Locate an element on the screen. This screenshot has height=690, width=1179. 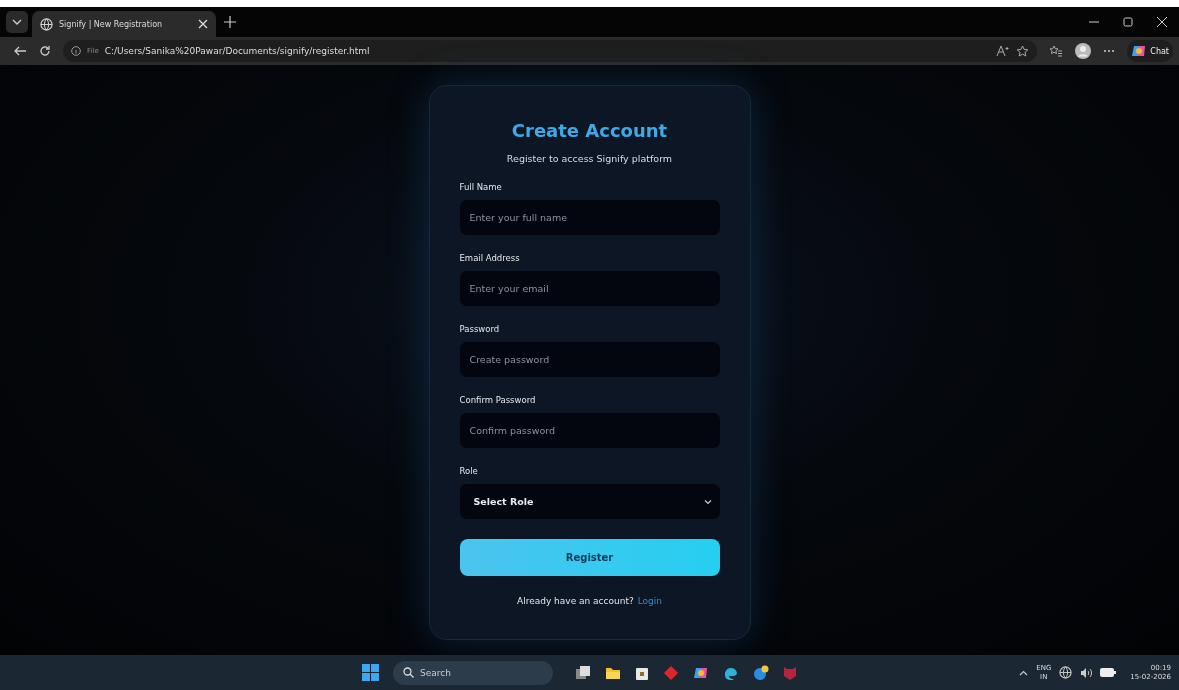
globe-icon is located at coordinates (46, 24).